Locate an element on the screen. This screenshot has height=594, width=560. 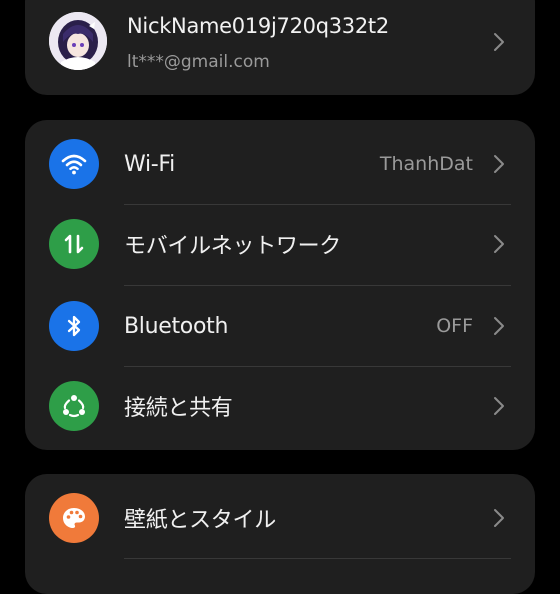
avatar is located at coordinates (78, 41).